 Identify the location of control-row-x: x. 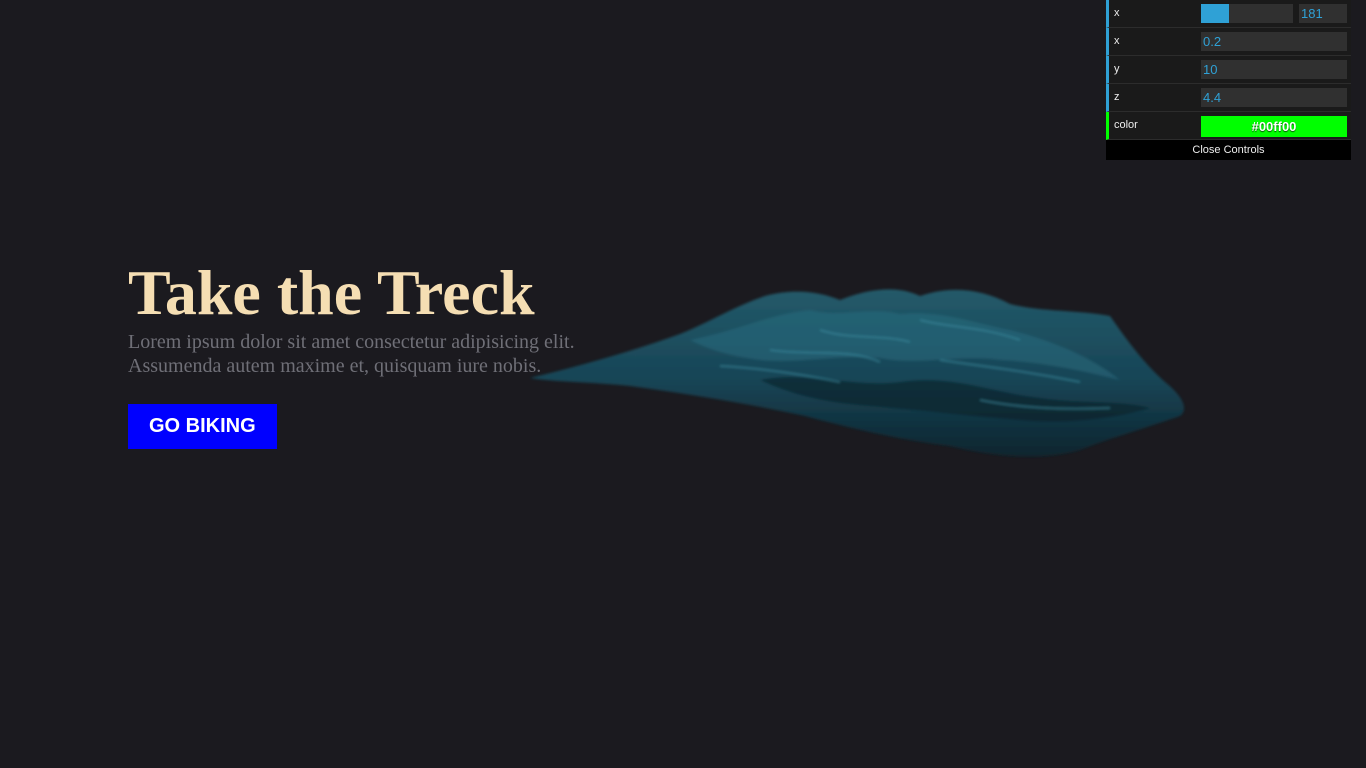
(1228, 42).